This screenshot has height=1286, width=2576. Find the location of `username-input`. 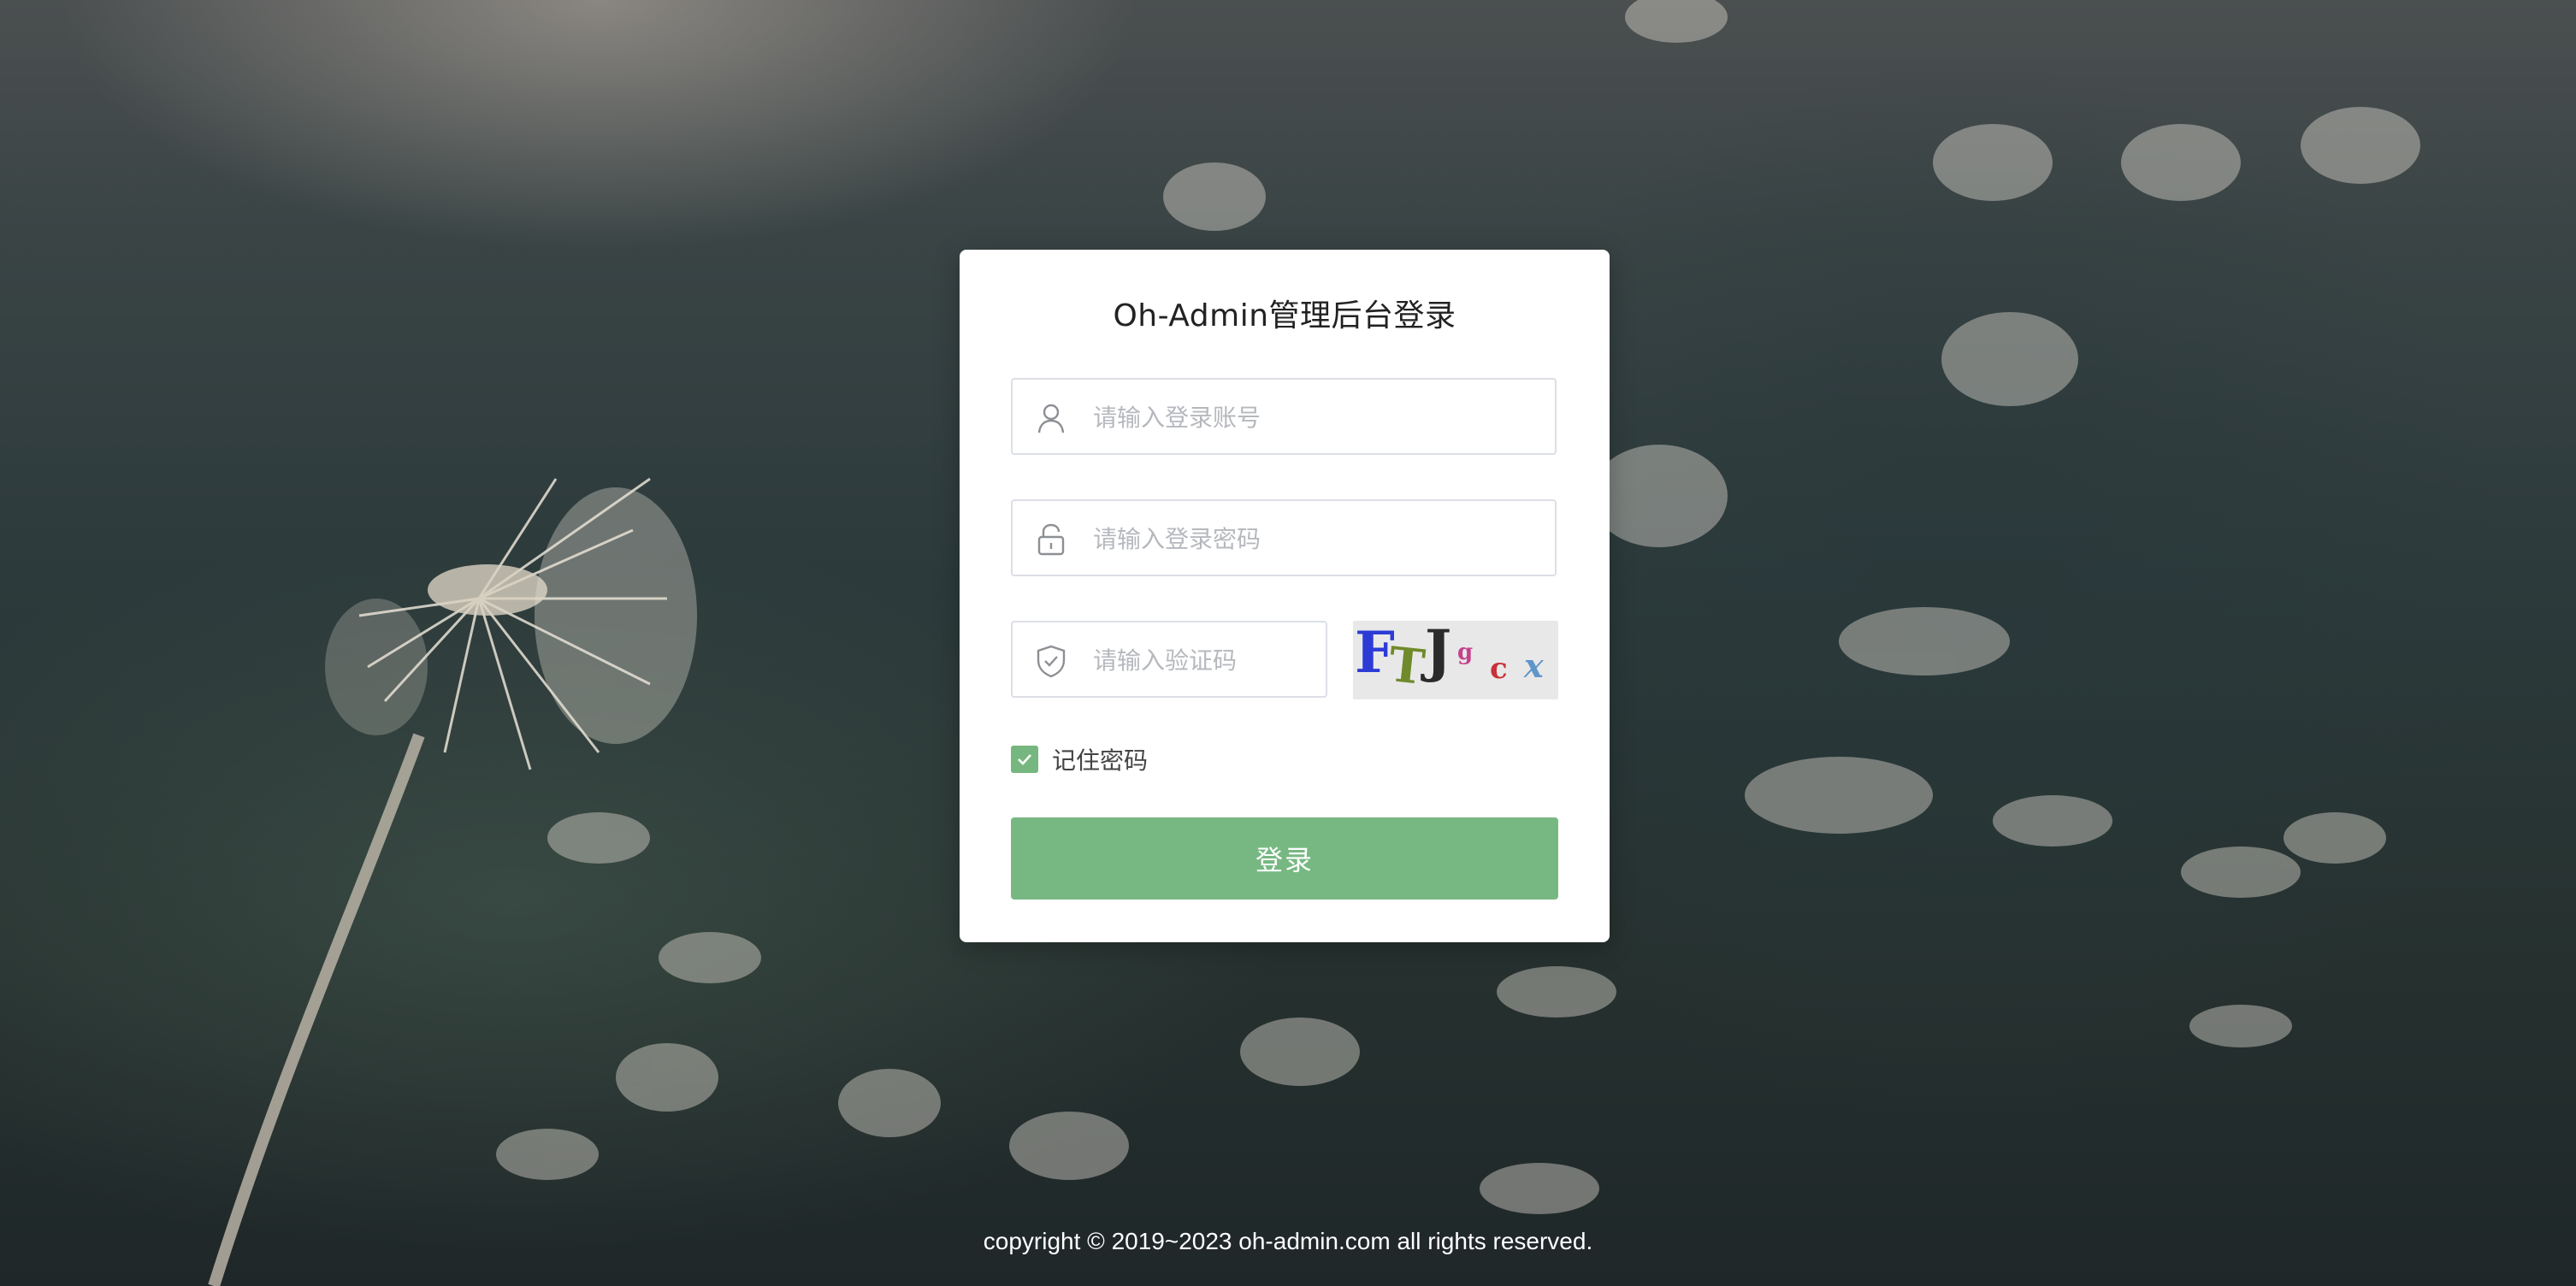

username-input is located at coordinates (1315, 417).